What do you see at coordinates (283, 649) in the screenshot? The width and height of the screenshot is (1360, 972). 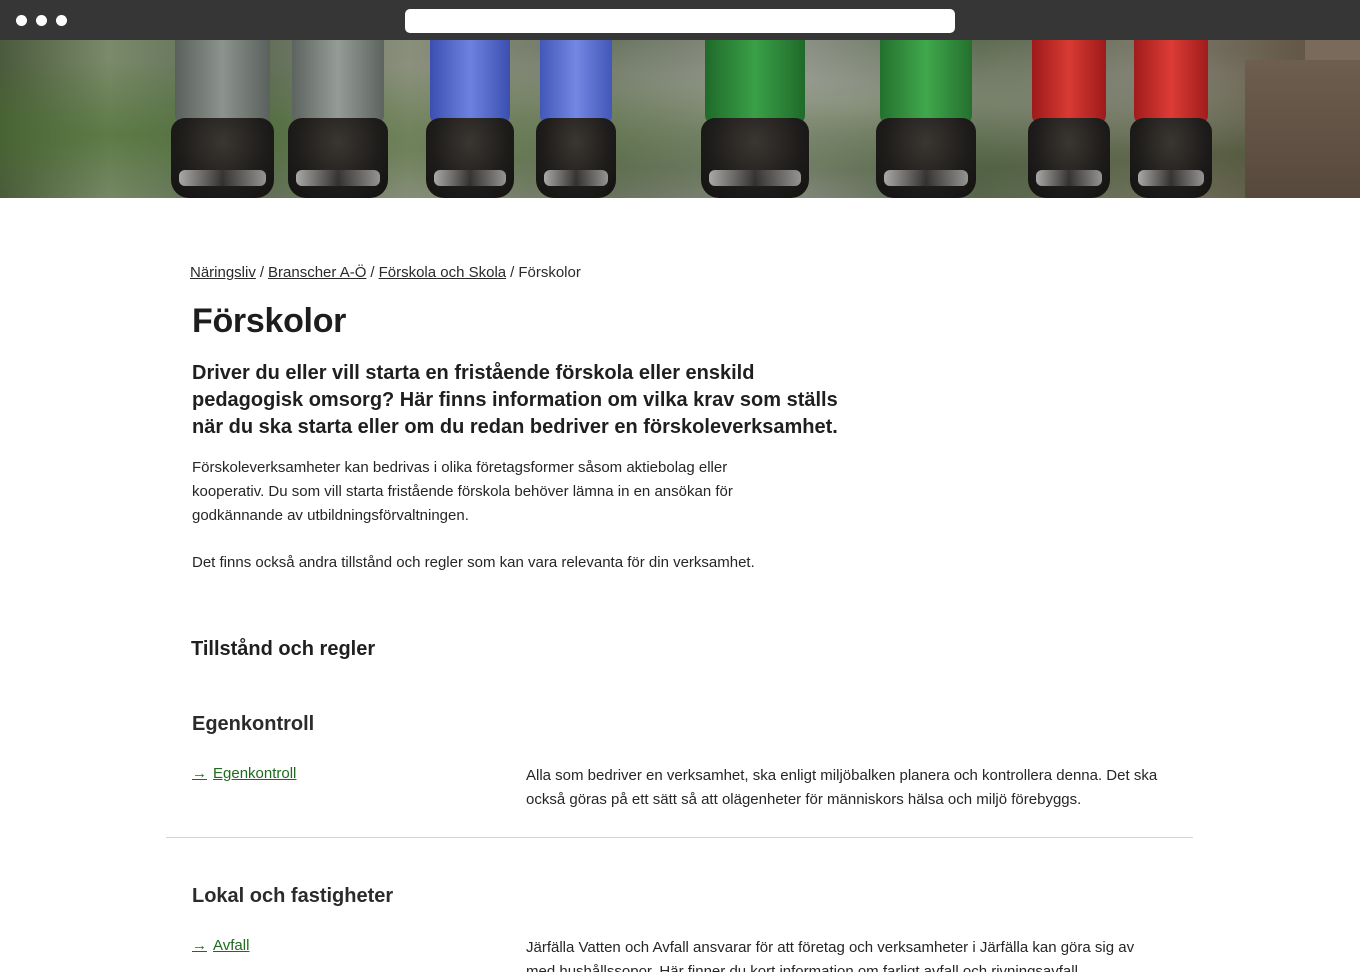 I see `section-title: Tillstånd och regler` at bounding box center [283, 649].